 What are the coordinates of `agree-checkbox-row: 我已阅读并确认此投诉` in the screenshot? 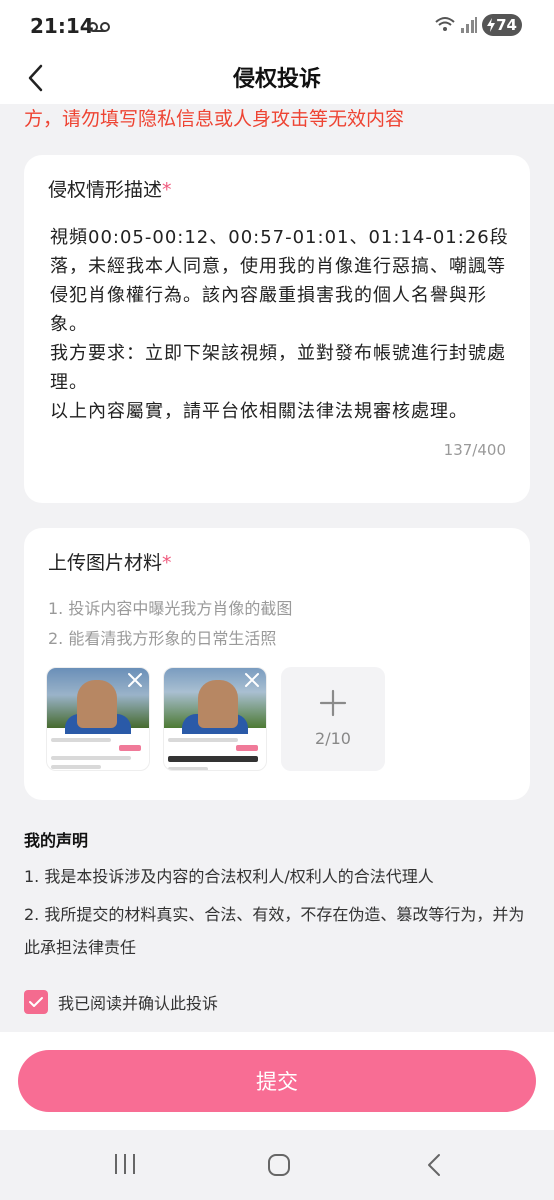 It's located at (121, 1002).